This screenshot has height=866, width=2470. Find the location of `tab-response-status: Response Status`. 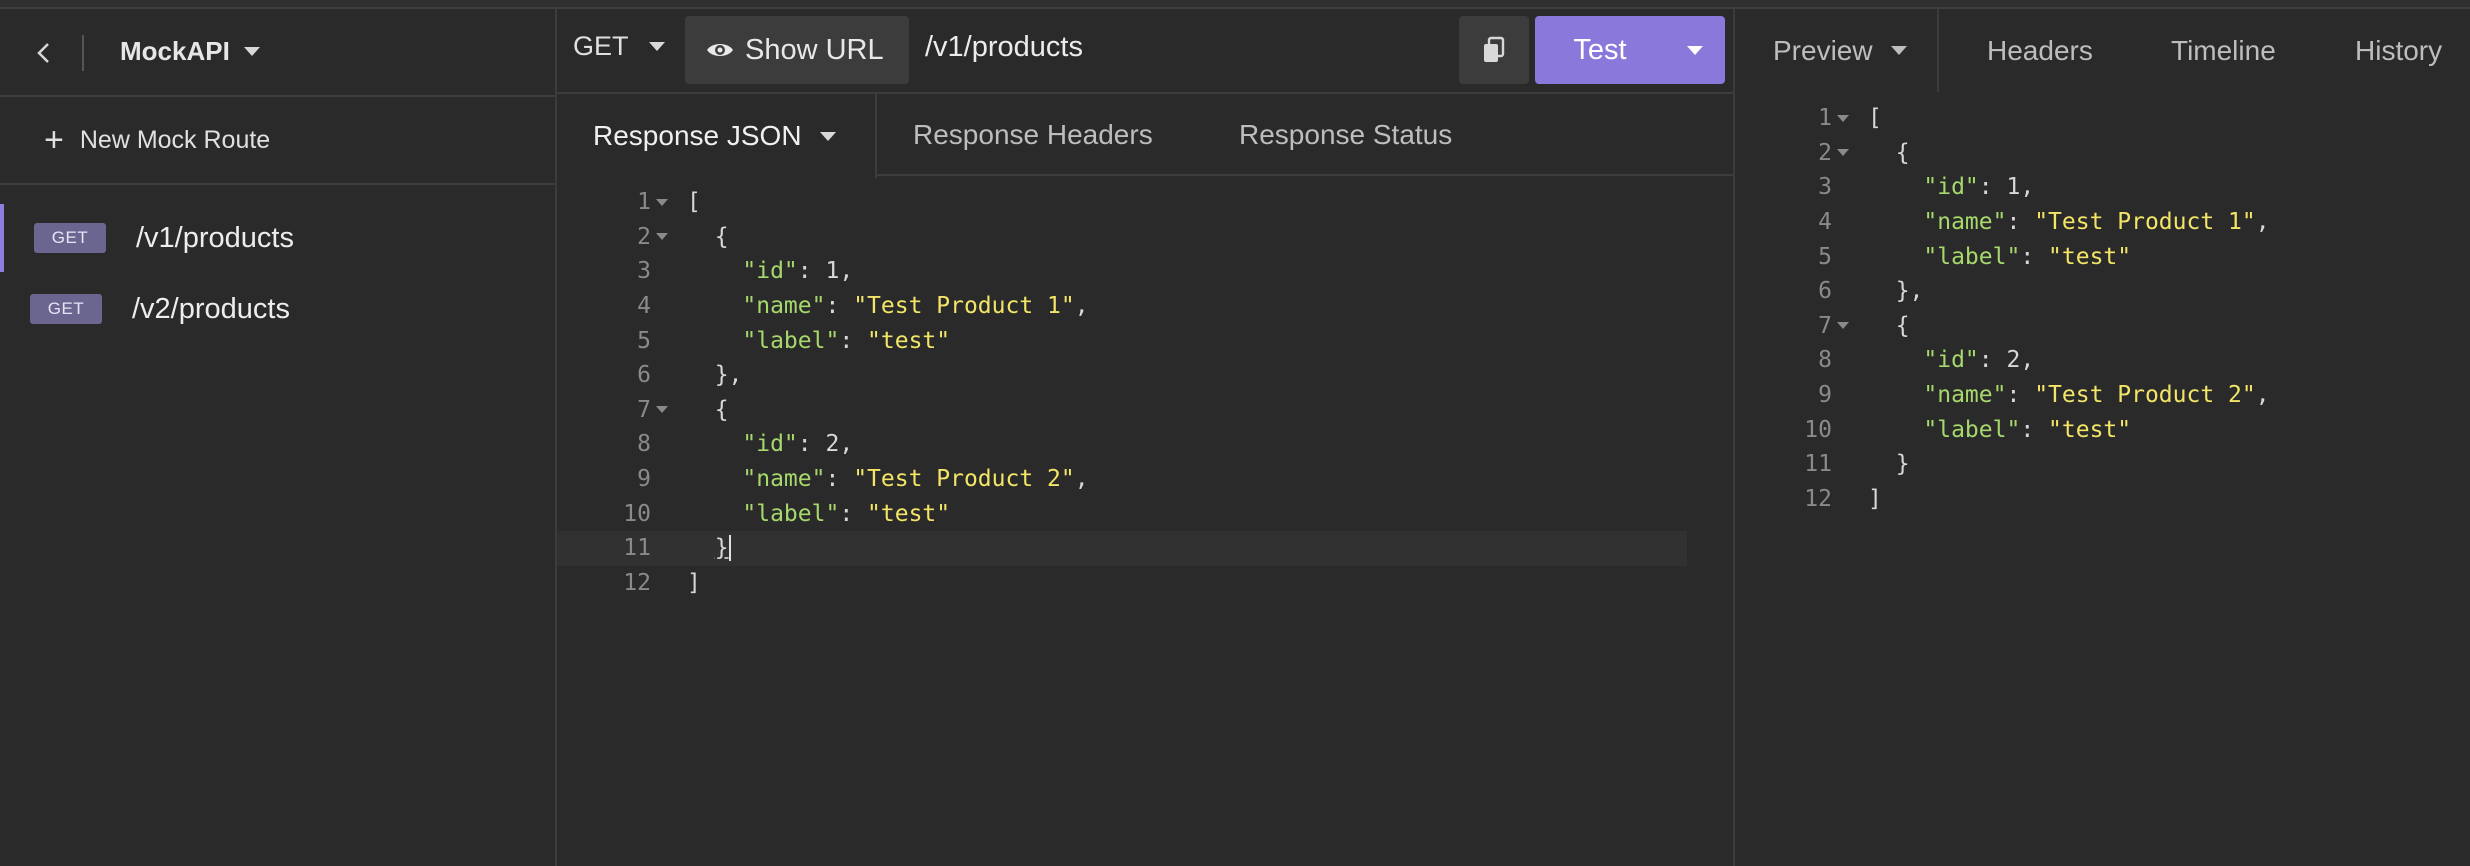

tab-response-status: Response Status is located at coordinates (1345, 135).